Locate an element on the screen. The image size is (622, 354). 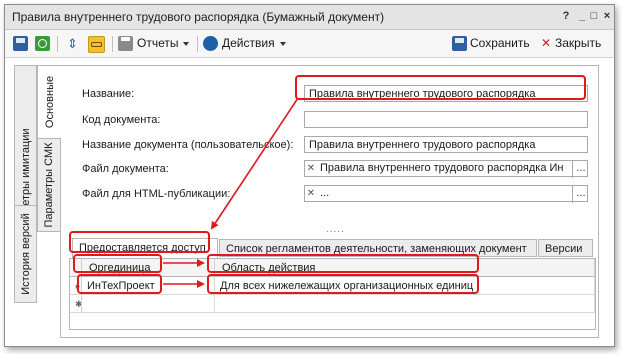
tab-label: Основные is located at coordinates (49, 102).